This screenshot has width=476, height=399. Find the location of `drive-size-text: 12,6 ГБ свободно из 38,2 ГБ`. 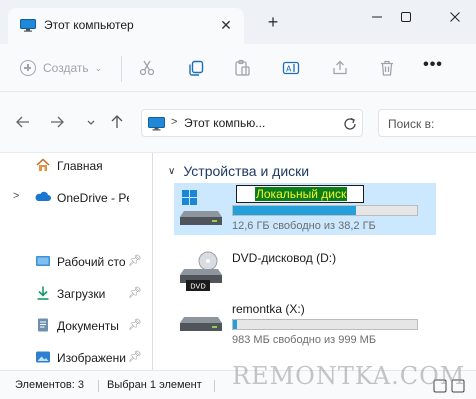

drive-size-text: 12,6 ГБ свободно из 38,2 ГБ is located at coordinates (304, 226).